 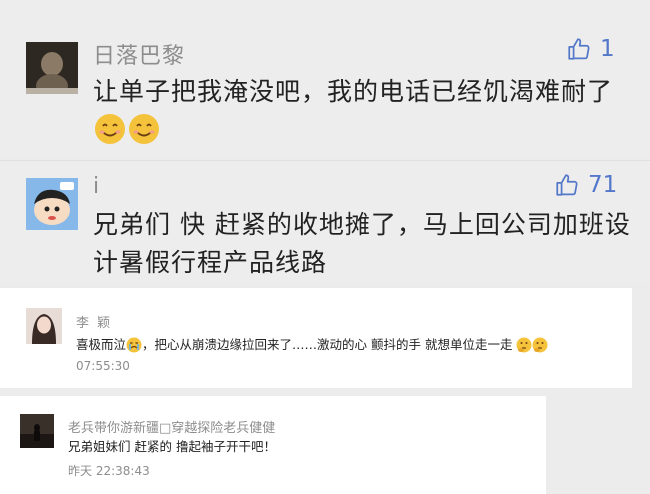 I want to click on comment-text-body: 喜极而泣, so click(x=101, y=344).